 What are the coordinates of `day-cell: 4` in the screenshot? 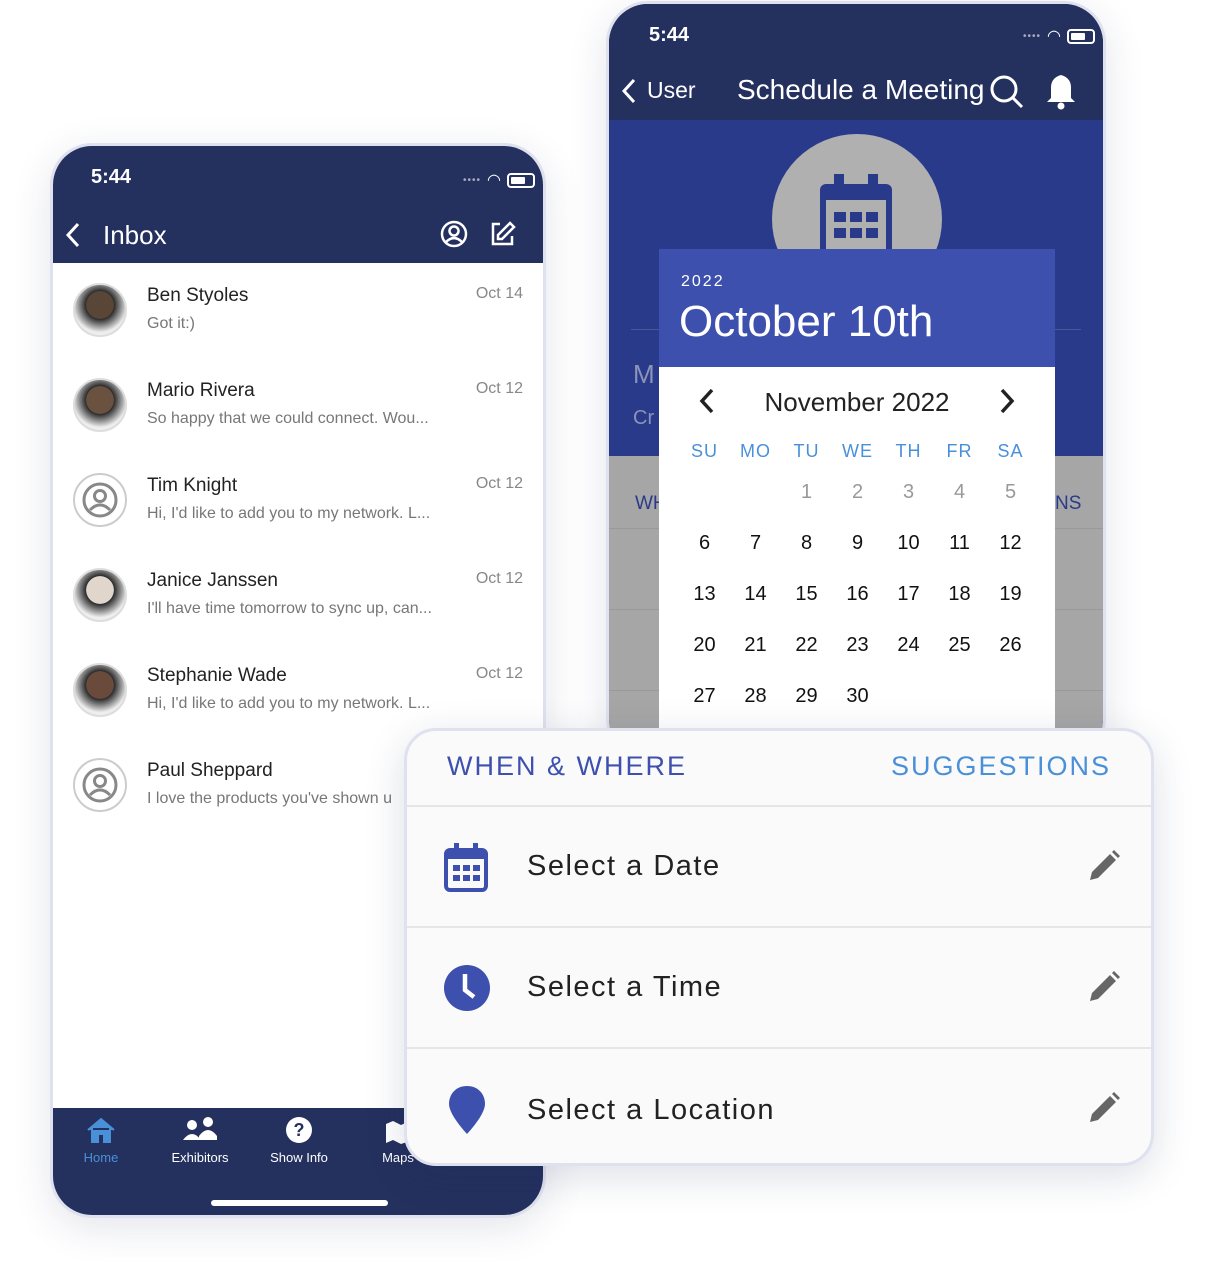 It's located at (959, 492).